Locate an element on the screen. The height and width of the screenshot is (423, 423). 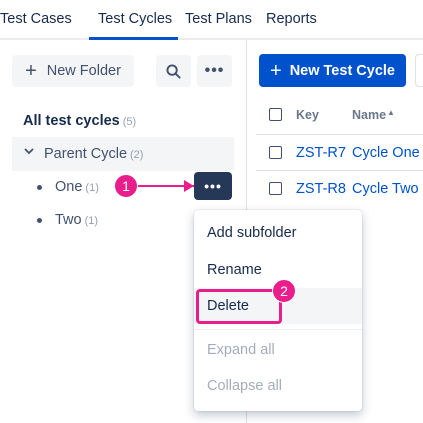
delete-highlight-box is located at coordinates (239, 306).